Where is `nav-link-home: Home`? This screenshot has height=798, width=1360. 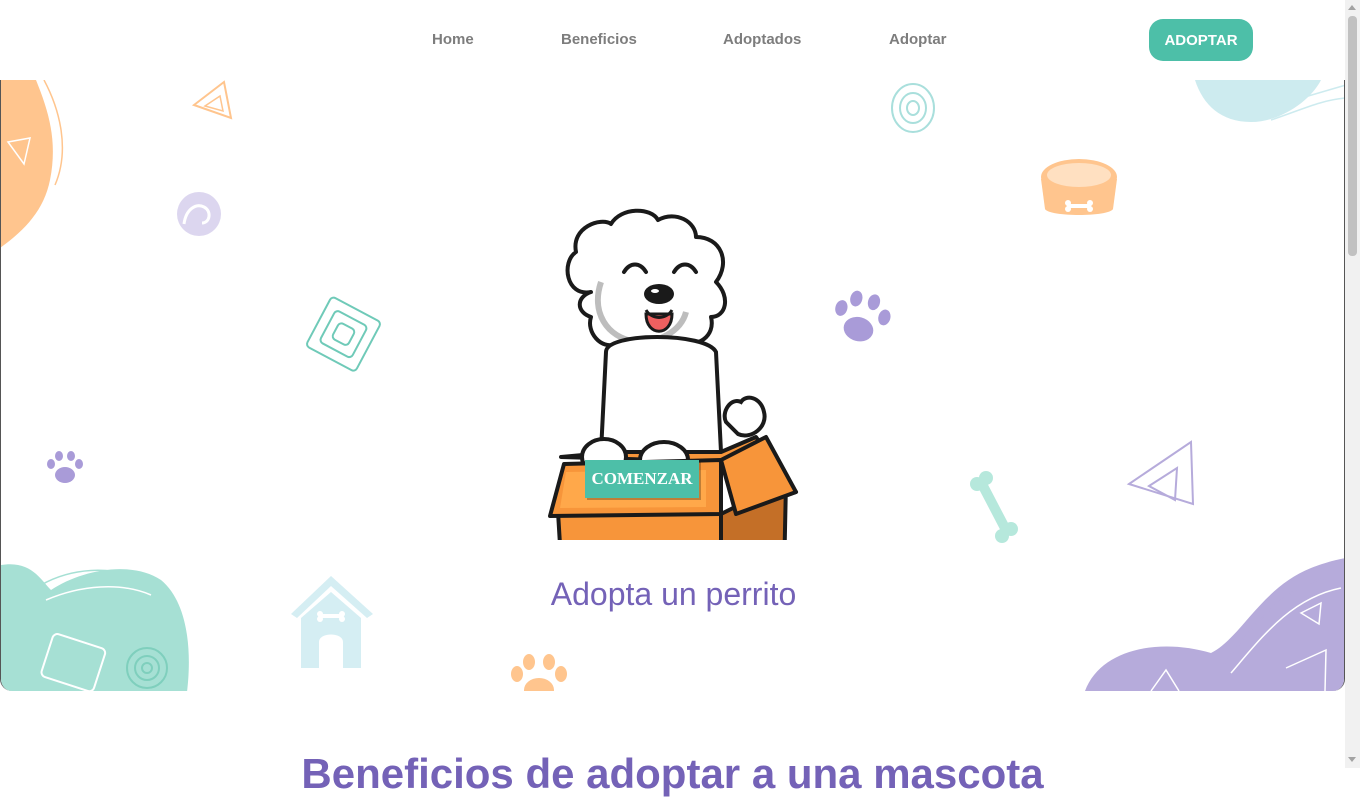
nav-link-home: Home is located at coordinates (453, 39).